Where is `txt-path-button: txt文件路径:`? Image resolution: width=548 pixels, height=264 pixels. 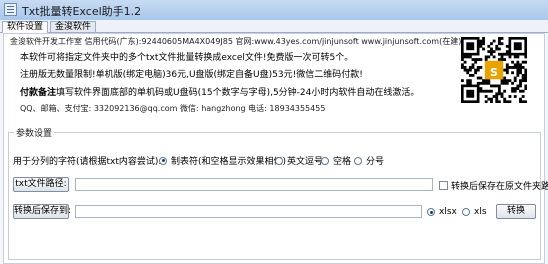 txt-path-button: txt文件路径: is located at coordinates (41, 184).